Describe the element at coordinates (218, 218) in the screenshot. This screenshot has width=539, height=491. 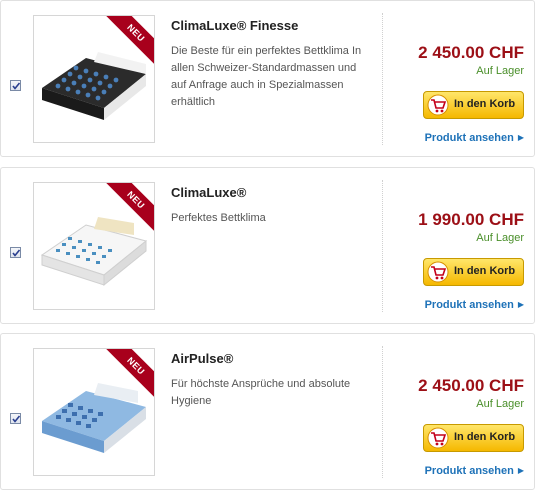
I see `product-description: Perfektes Bettklima` at that location.